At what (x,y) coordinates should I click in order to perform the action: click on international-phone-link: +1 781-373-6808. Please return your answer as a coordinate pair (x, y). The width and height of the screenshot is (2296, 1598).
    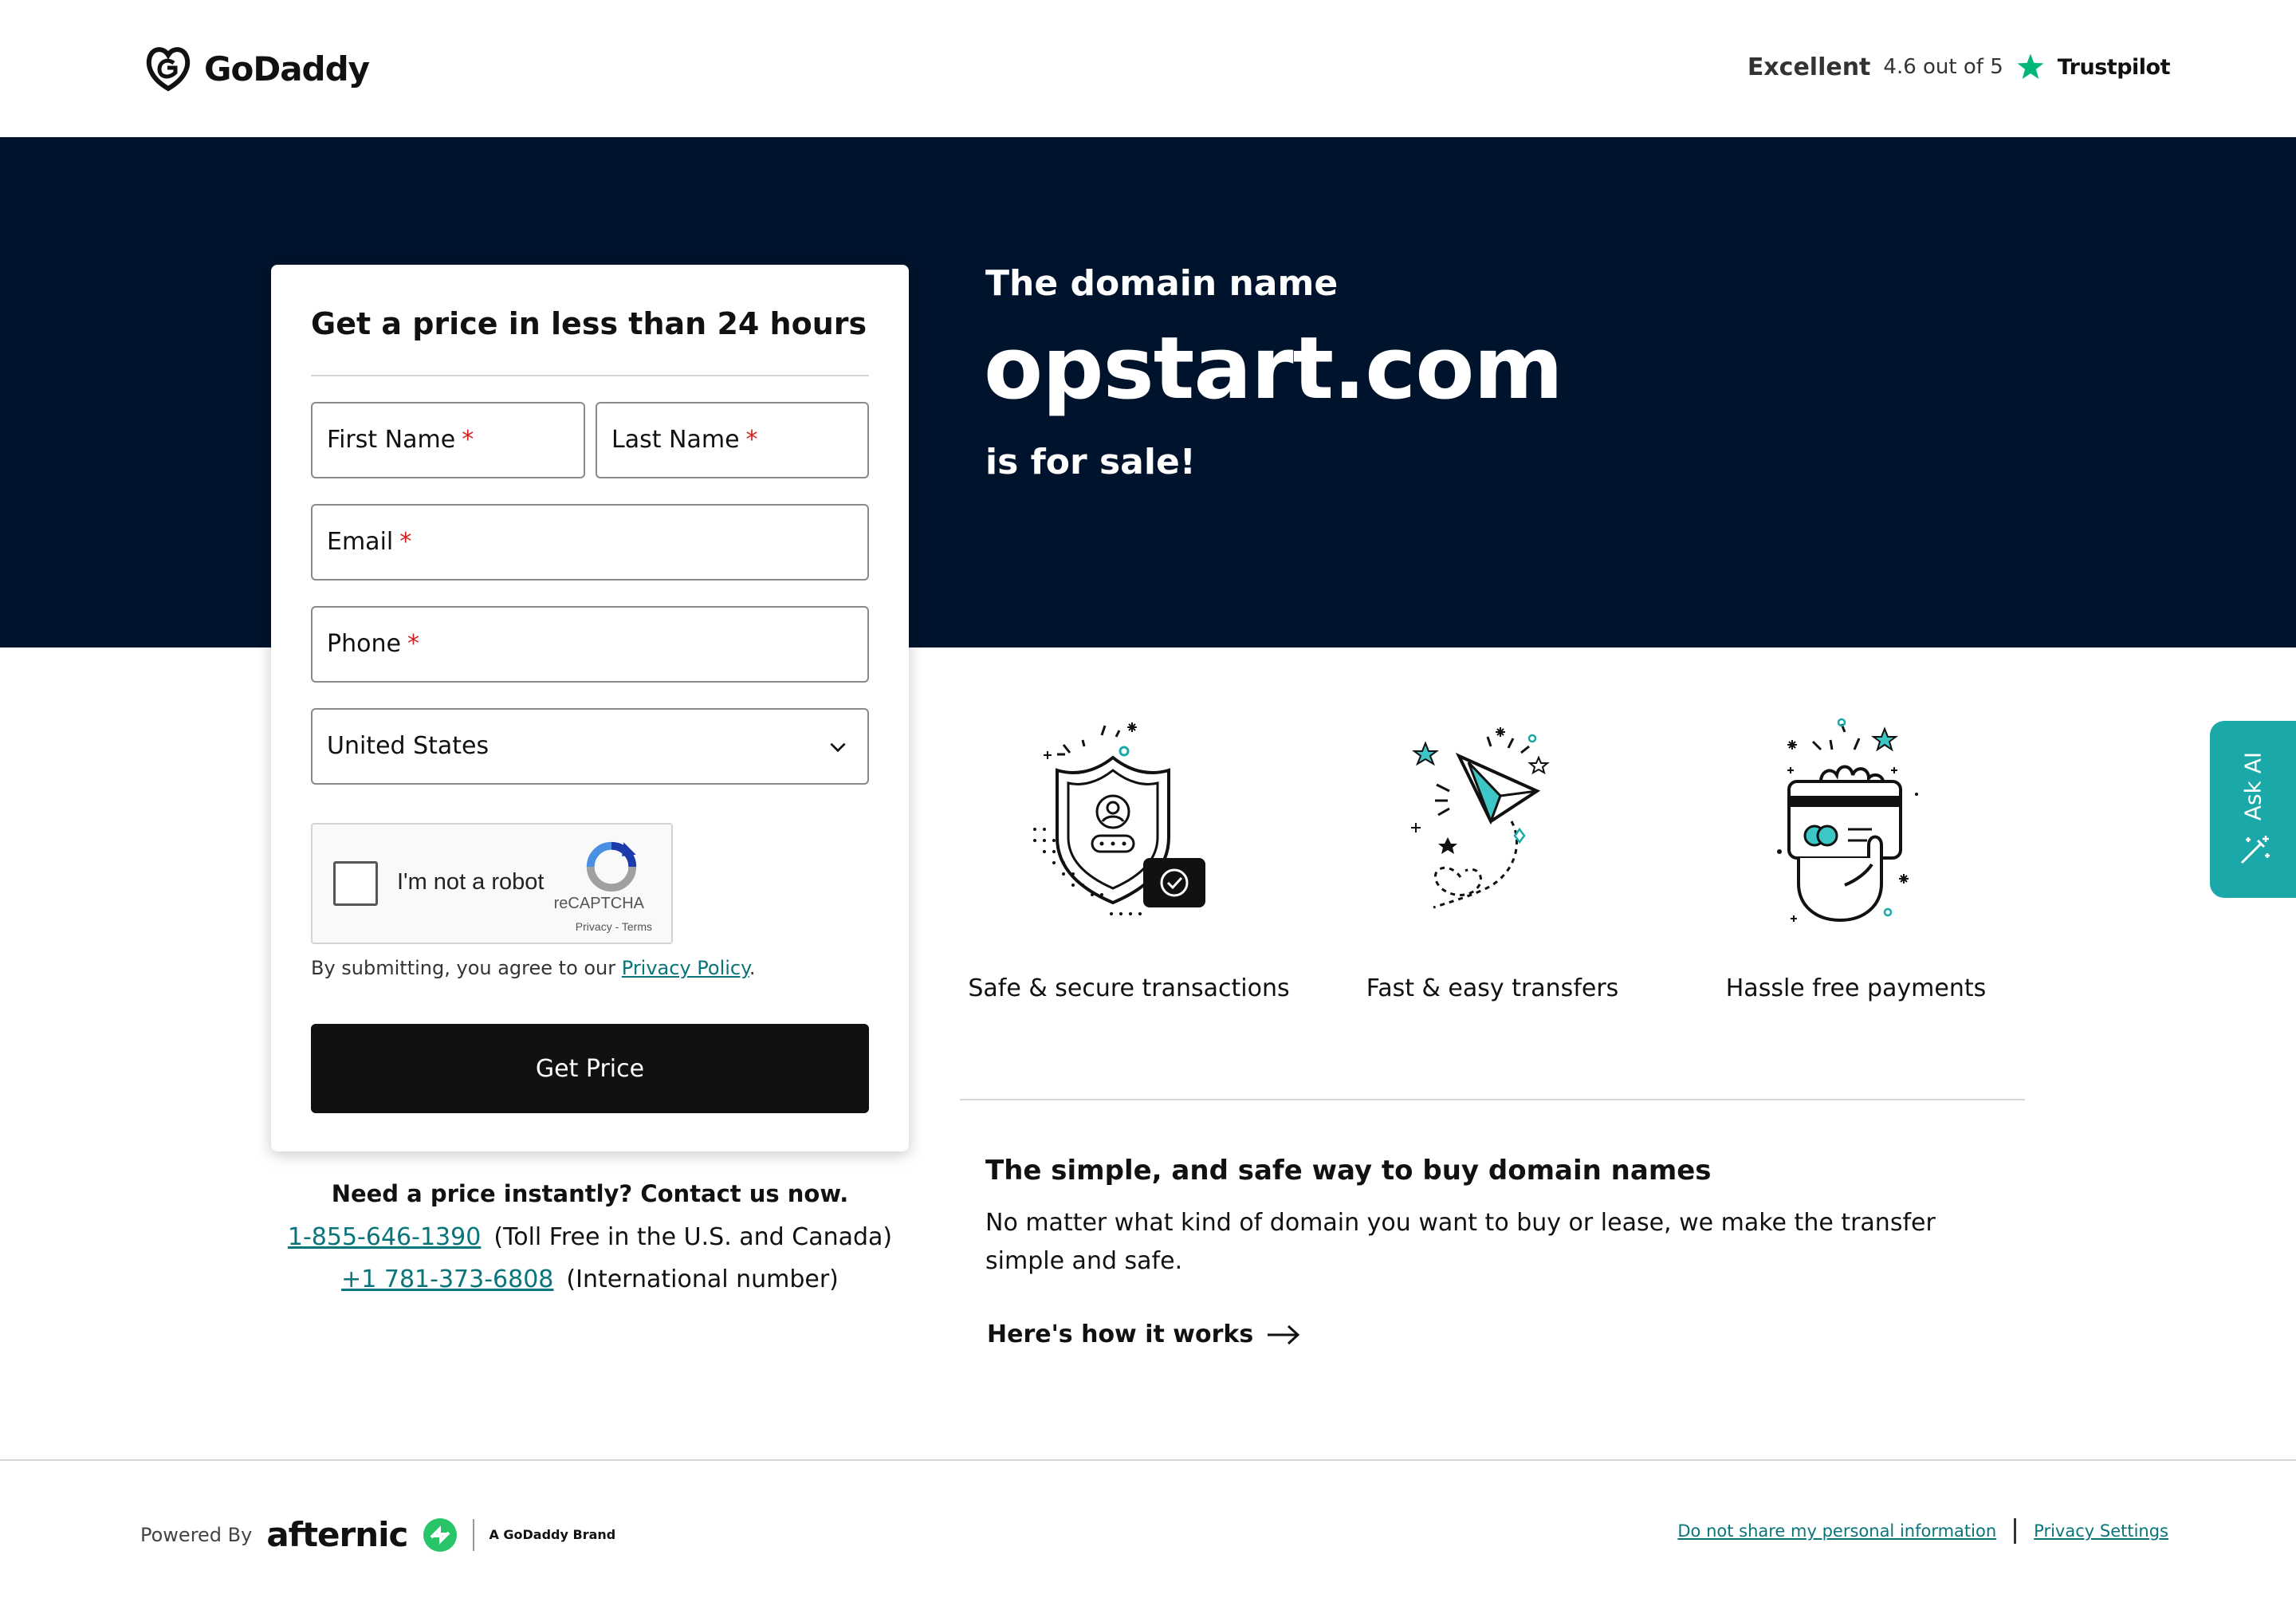
    Looking at the image, I should click on (447, 1279).